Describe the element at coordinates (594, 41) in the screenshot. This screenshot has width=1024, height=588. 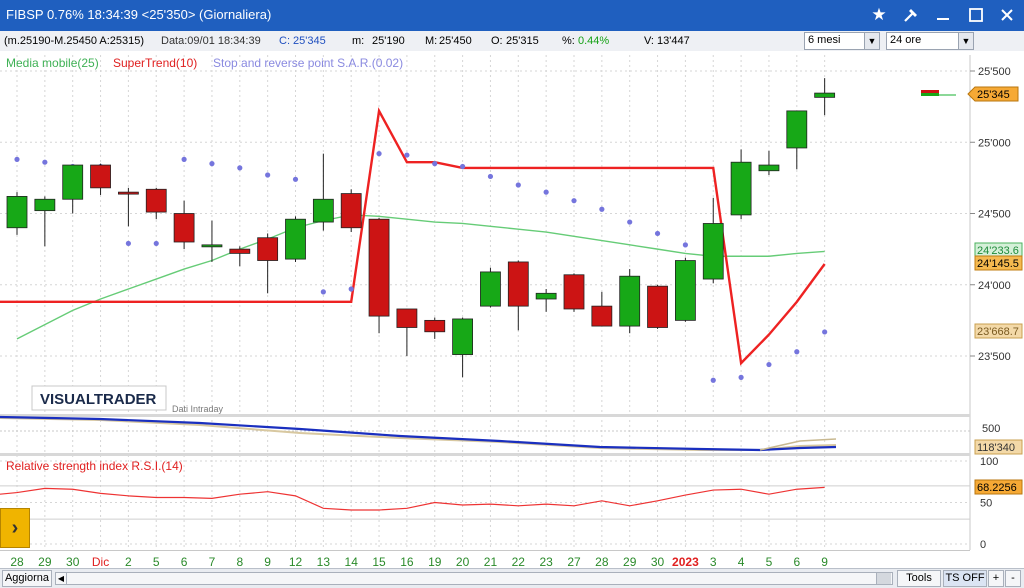
I see `pct-value: 0.44%` at that location.